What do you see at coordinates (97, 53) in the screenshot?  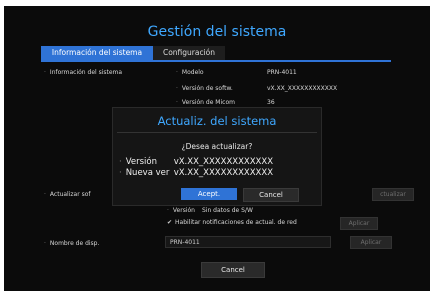 I see `tab-system-info: Información del sistema` at bounding box center [97, 53].